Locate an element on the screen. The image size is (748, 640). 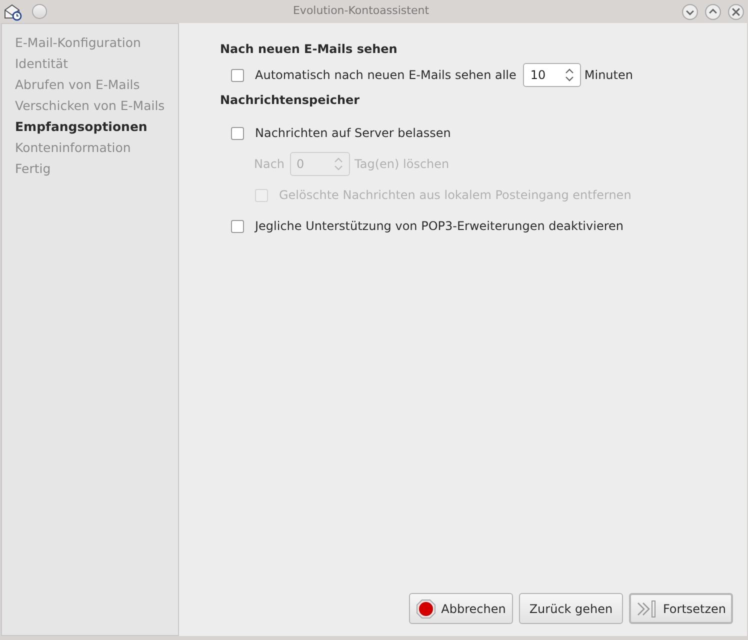
forward-arrow-icon is located at coordinates (647, 608).